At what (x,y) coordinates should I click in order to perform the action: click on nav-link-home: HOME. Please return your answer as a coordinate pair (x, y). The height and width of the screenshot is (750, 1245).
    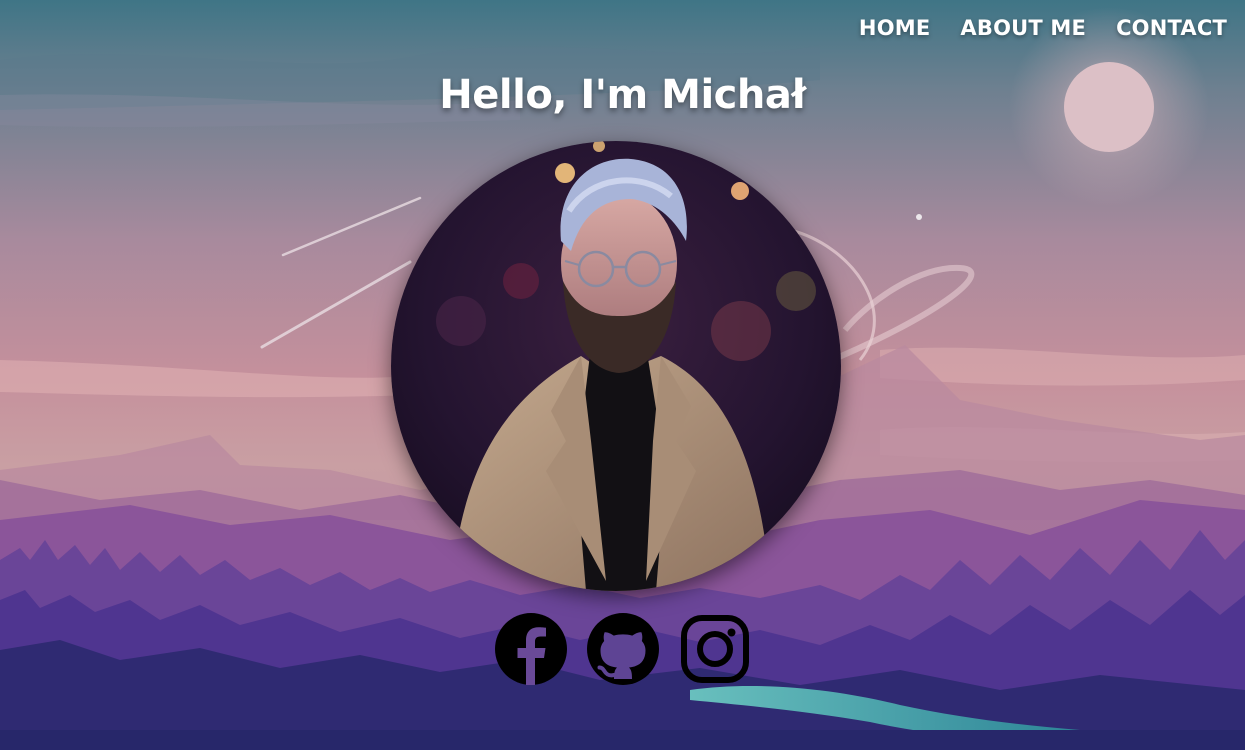
    Looking at the image, I should click on (894, 28).